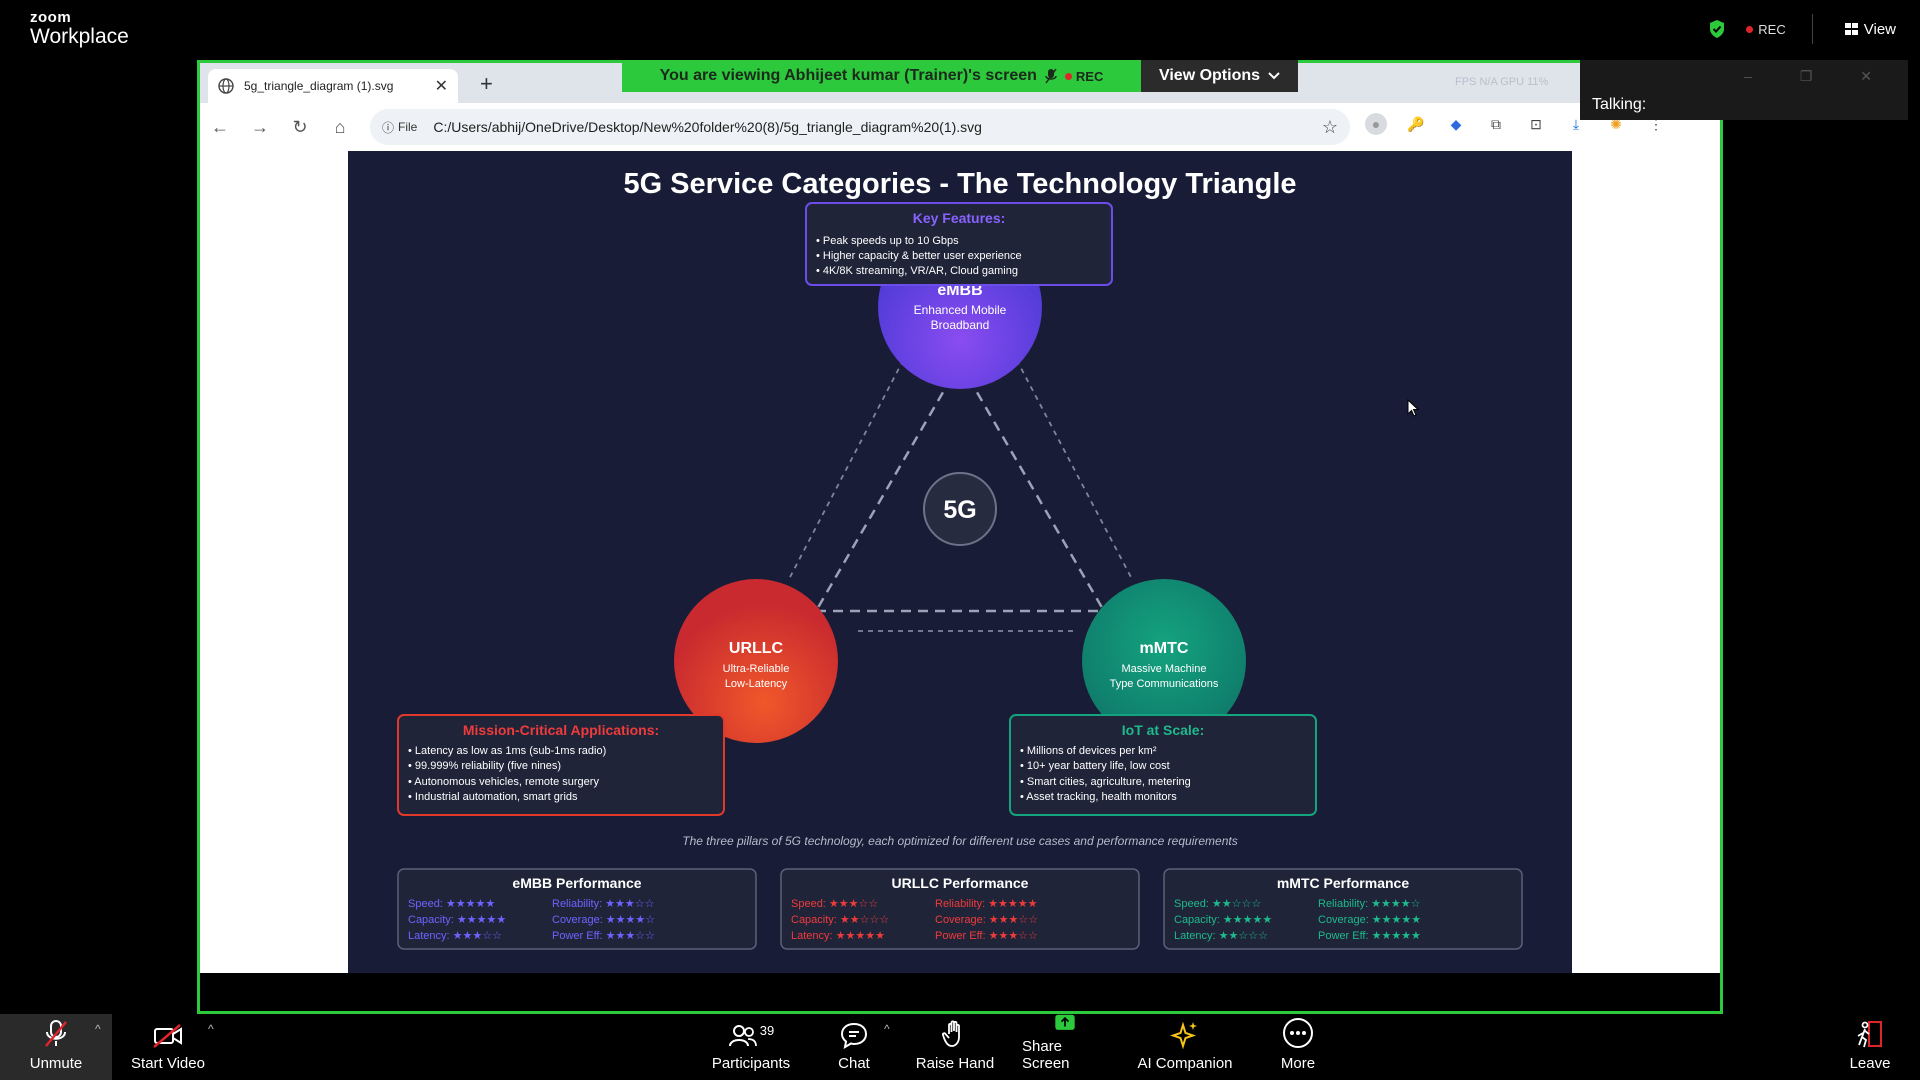 The height and width of the screenshot is (1080, 1920). I want to click on recording-indicator: REC, so click(1766, 29).